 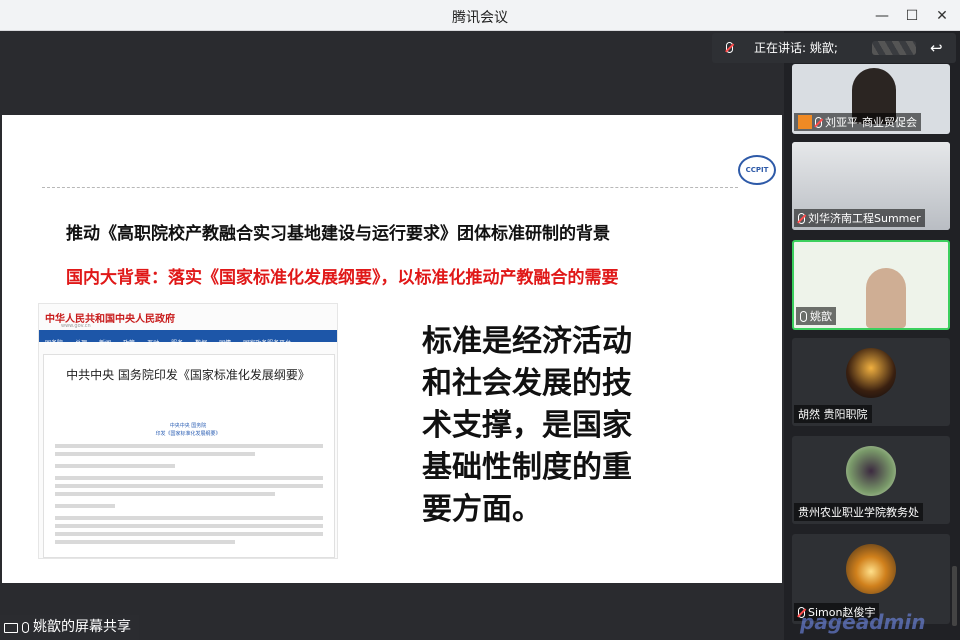 I want to click on screen-share-badge: 姚歆的屏幕共享, so click(x=69, y=627).